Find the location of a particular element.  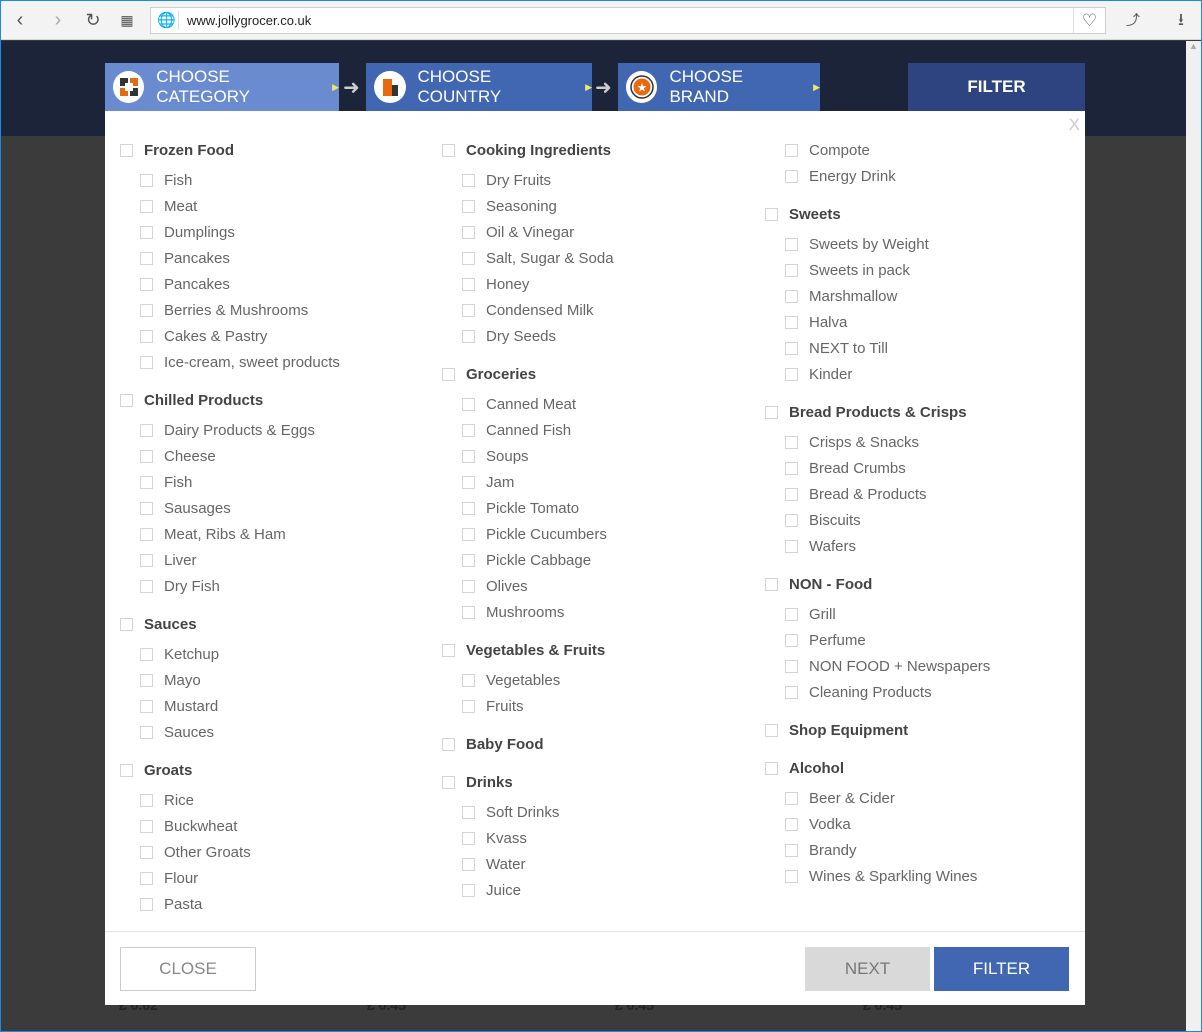

subcategory-checkbox: Kvass is located at coordinates (528, 838).